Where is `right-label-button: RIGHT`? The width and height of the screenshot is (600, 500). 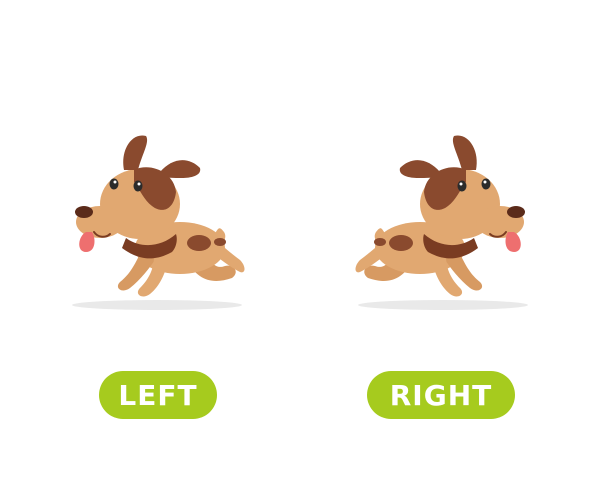
right-label-button: RIGHT is located at coordinates (441, 395).